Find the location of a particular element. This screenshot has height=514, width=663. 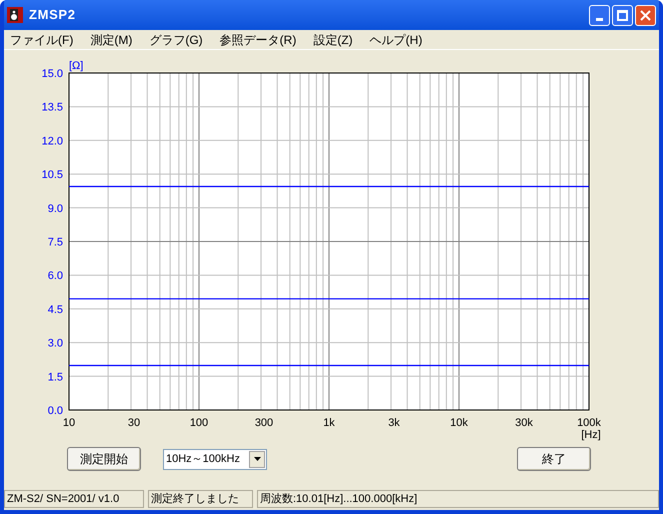

y-axis-unit: [Ω] is located at coordinates (76, 66).